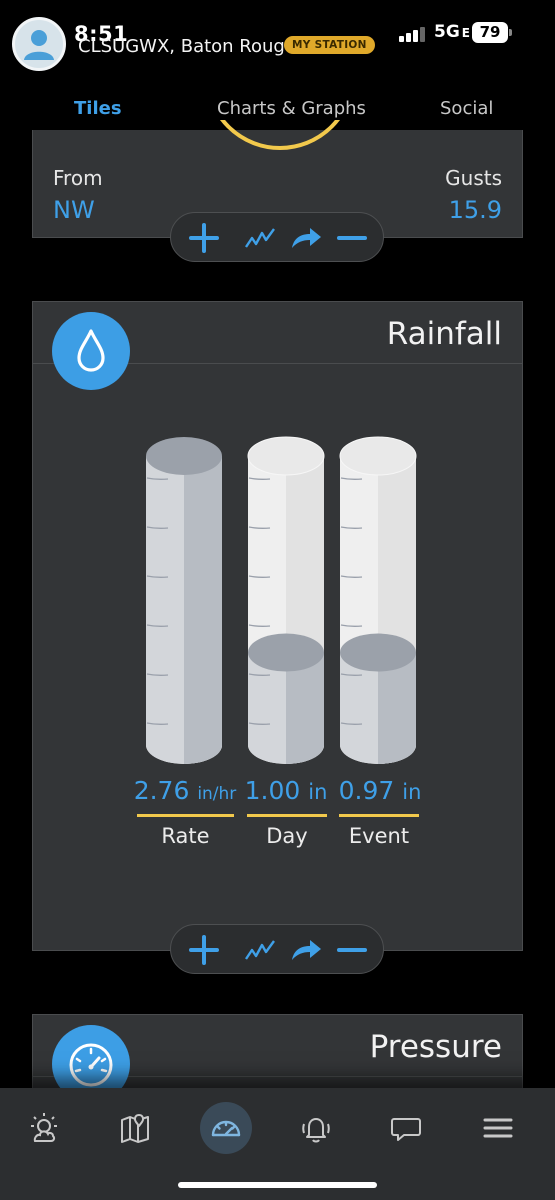 This screenshot has height=1200, width=555. I want to click on user-icon, so click(39, 45).